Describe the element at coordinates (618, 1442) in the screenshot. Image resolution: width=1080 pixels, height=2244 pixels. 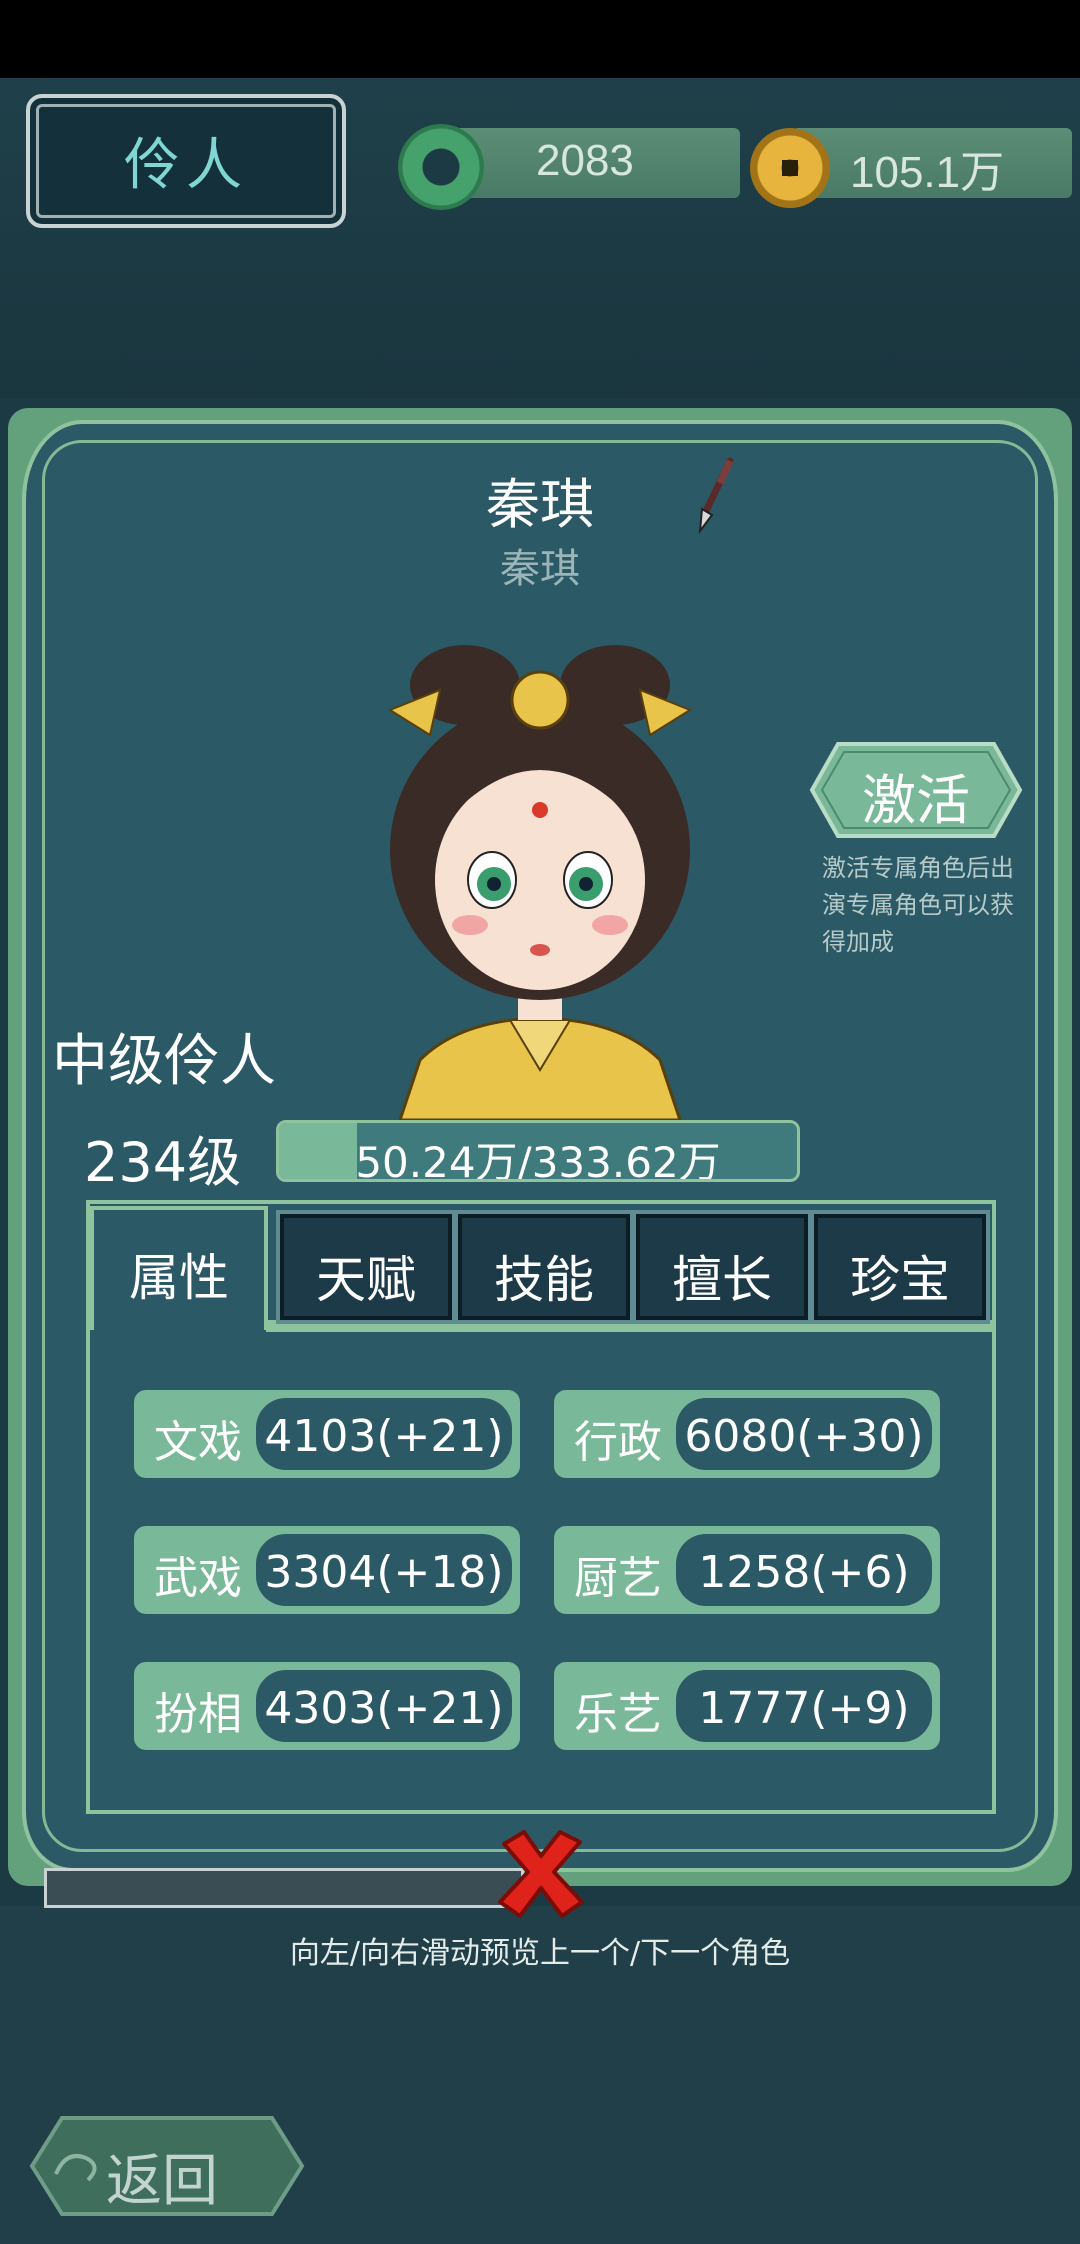
I see `stat-label: 行政` at that location.